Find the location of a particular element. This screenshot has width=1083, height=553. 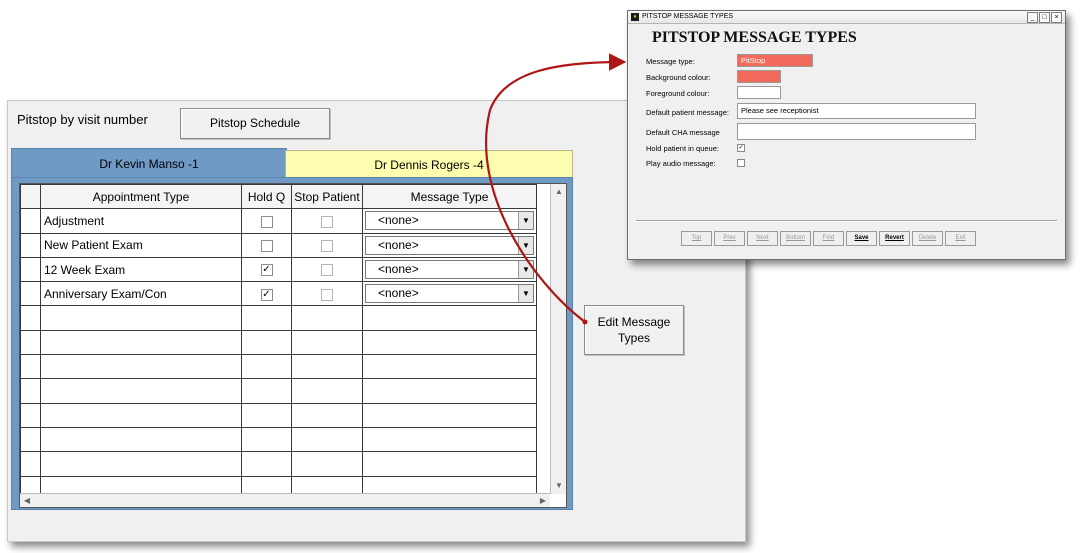

default-cha-message-field is located at coordinates (856, 131).